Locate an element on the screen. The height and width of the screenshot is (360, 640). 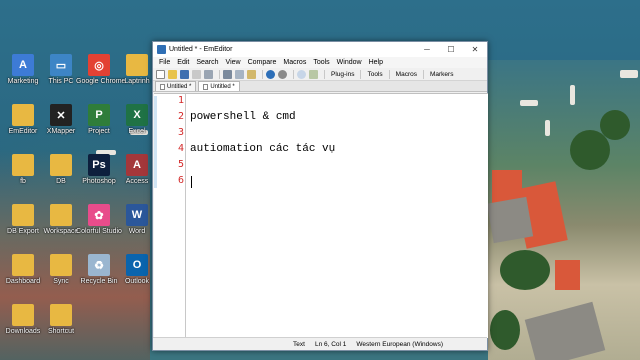
macros-toolbar-label: Macros is located at coordinates (406, 74).